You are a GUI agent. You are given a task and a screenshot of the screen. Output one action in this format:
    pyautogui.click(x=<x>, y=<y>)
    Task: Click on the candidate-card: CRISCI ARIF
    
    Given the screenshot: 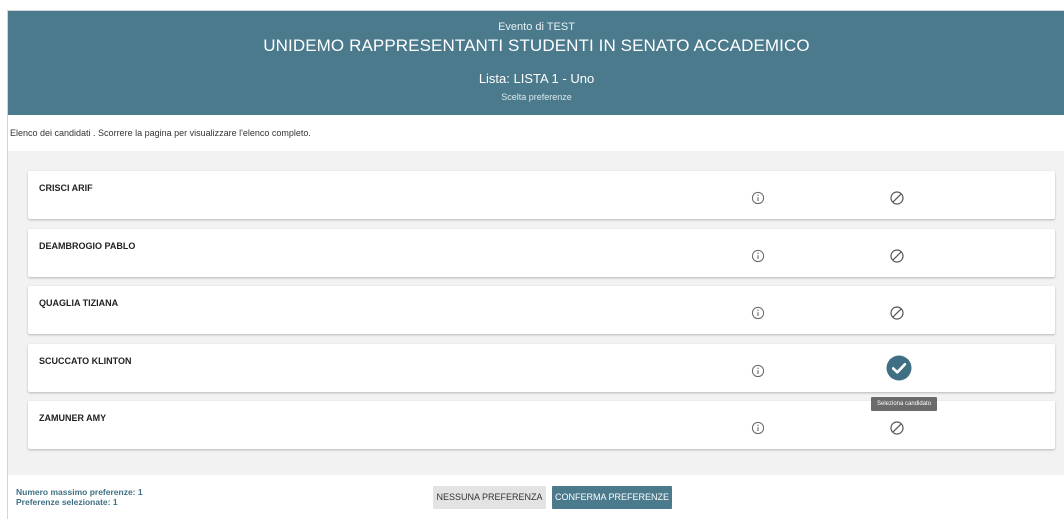 What is the action you would take?
    pyautogui.click(x=541, y=195)
    